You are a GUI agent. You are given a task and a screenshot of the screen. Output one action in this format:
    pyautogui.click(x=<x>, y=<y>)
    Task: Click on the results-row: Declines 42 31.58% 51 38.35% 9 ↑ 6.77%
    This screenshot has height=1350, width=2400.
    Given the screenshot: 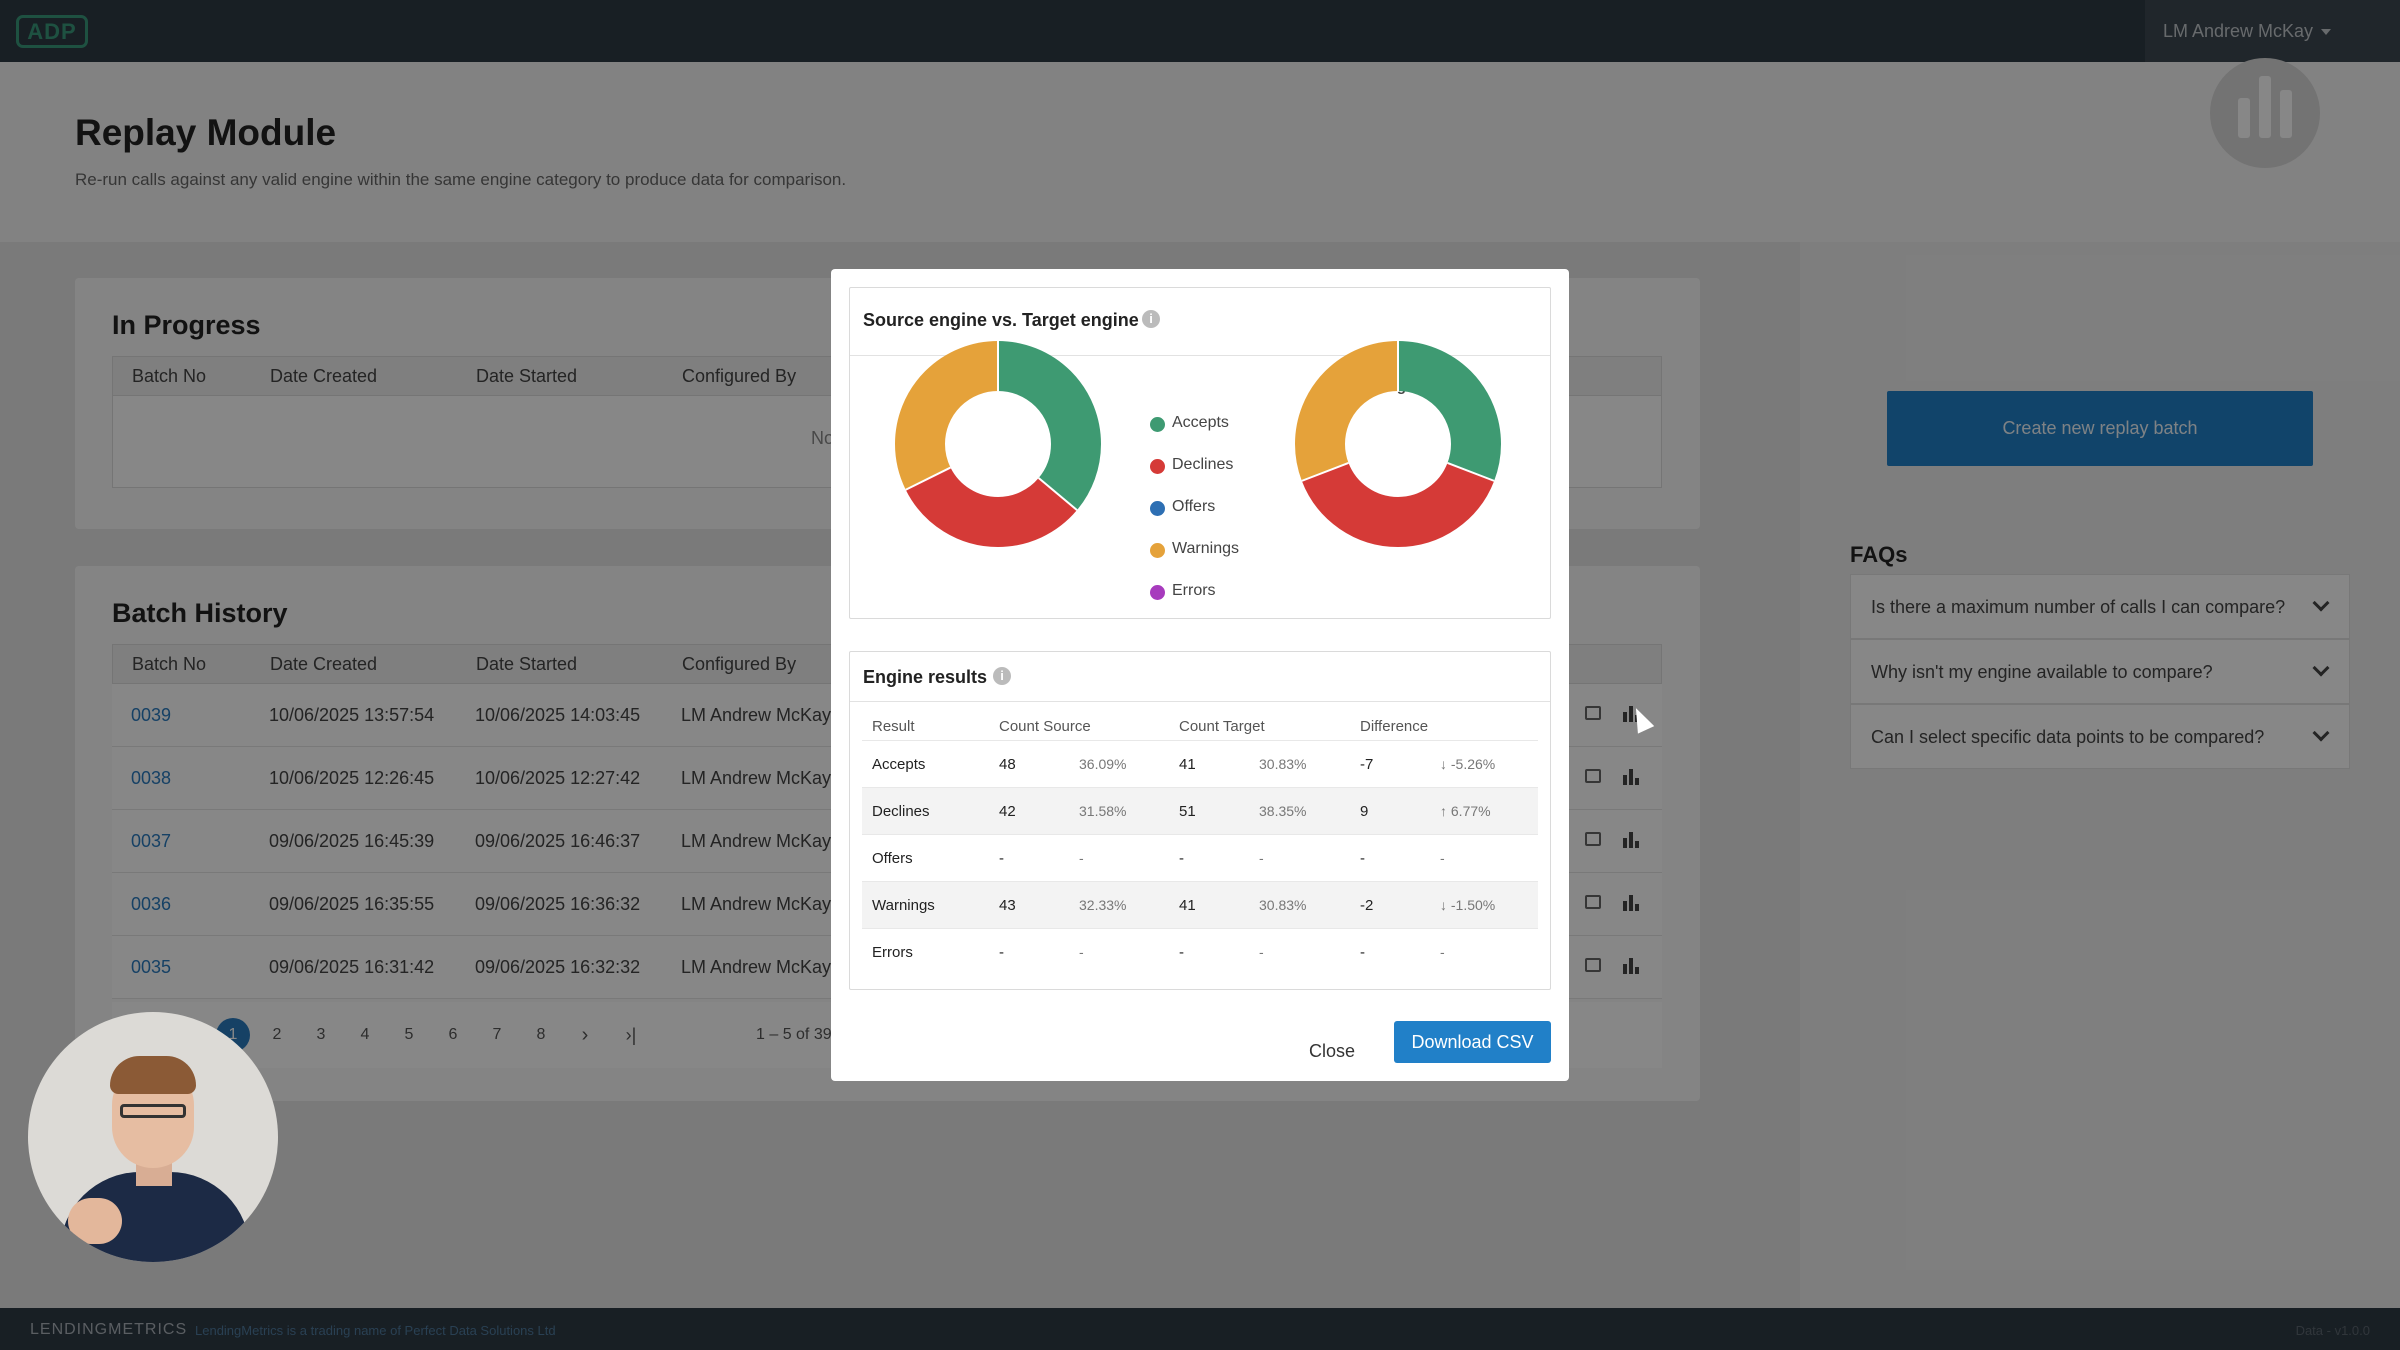 What is the action you would take?
    pyautogui.click(x=1200, y=810)
    